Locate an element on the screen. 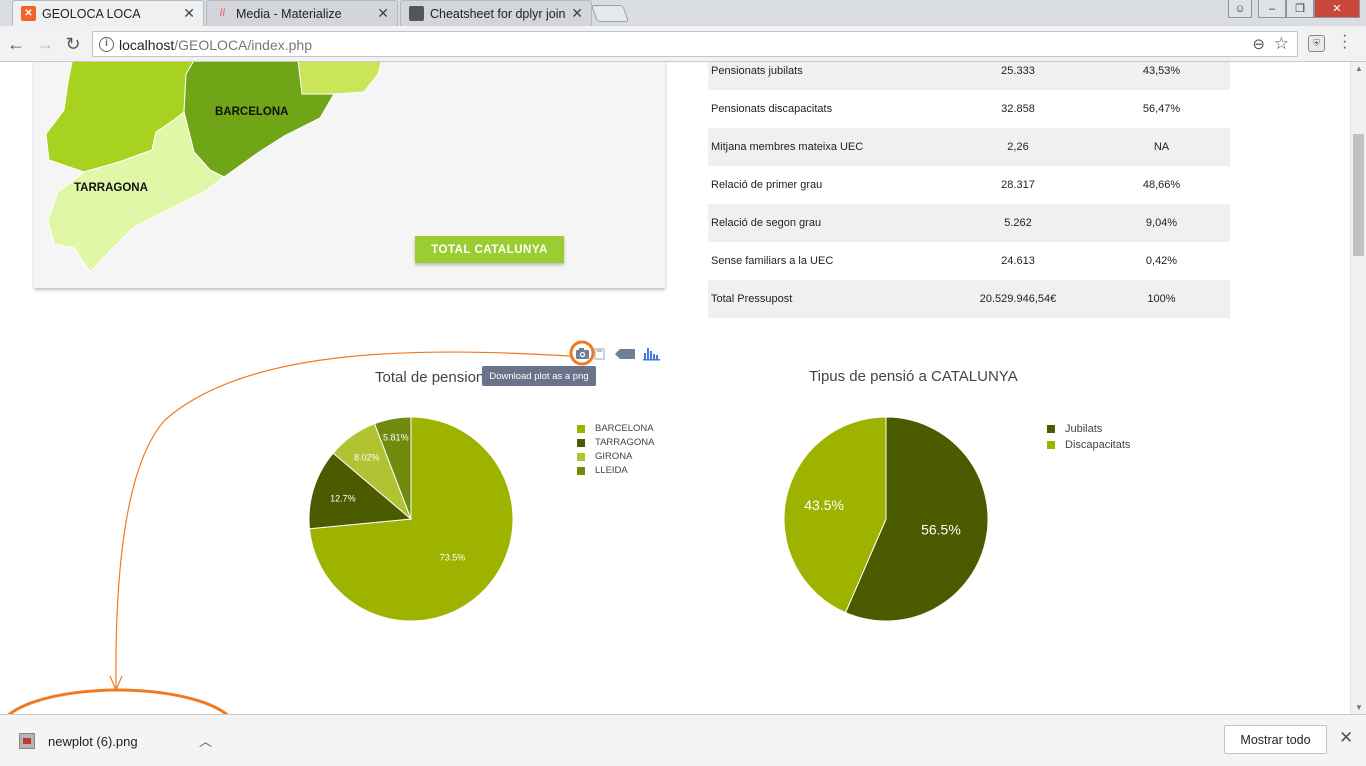 The width and height of the screenshot is (1366, 766). region-girona is located at coordinates (337, 78).